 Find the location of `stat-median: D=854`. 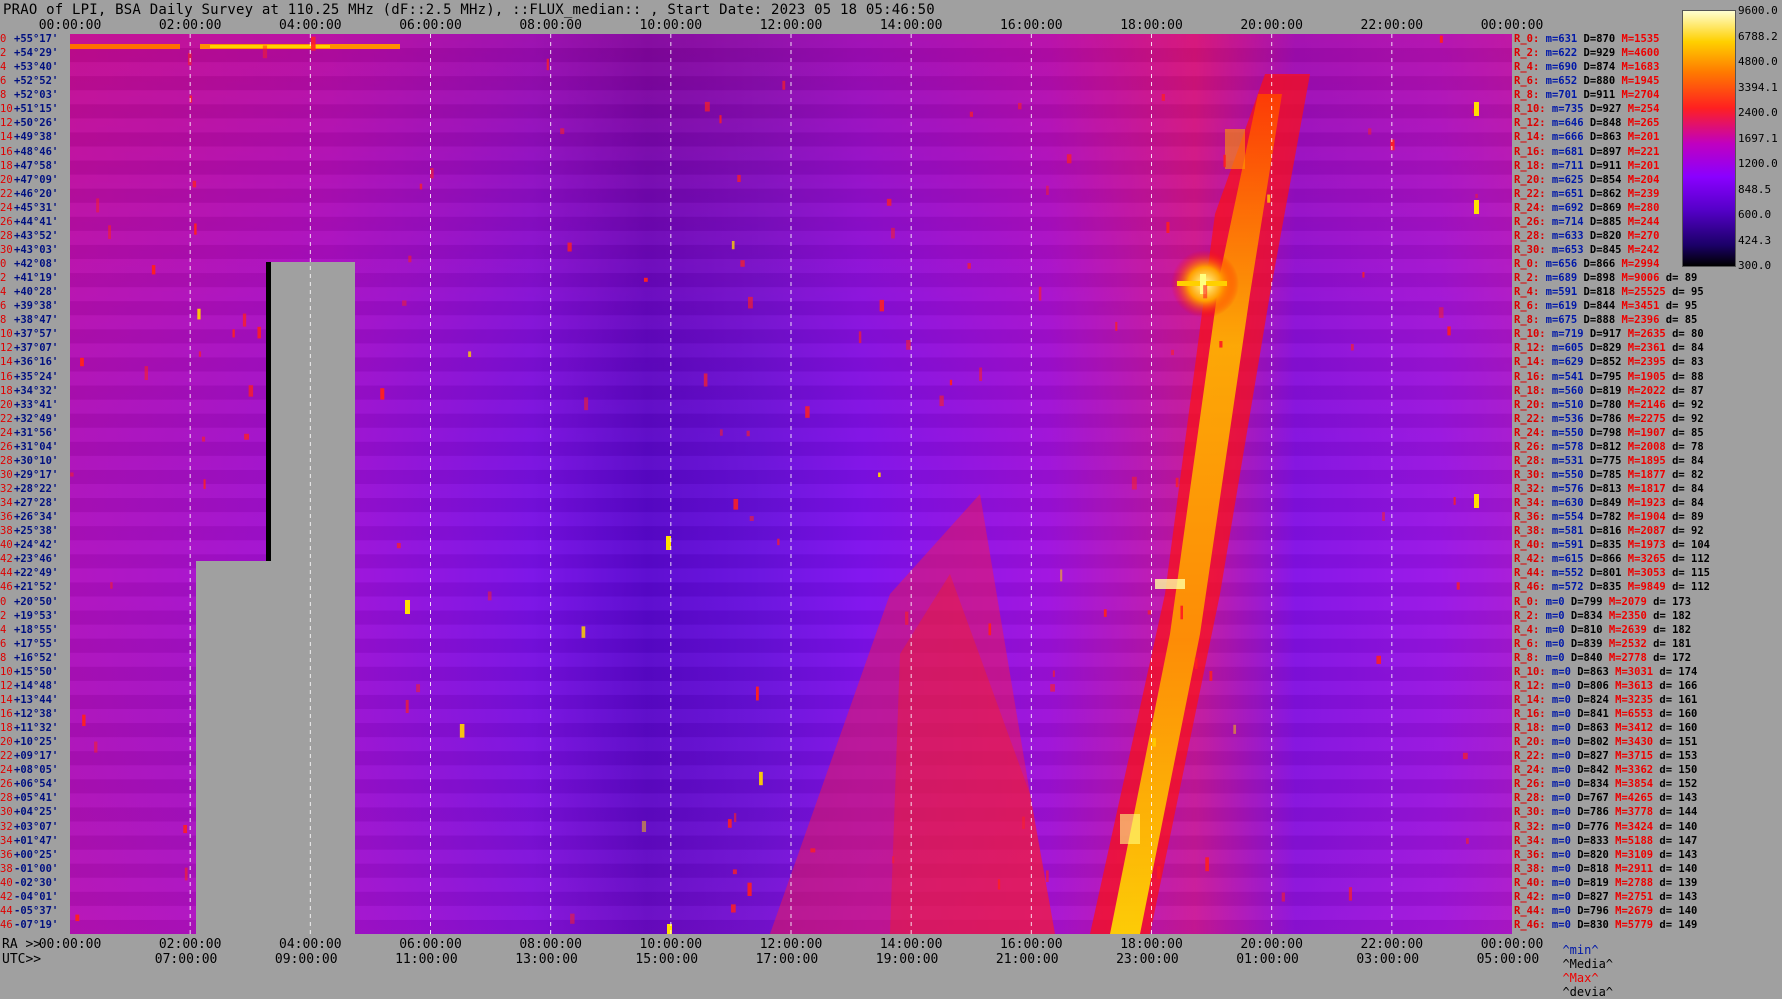

stat-median: D=854 is located at coordinates (1602, 179).